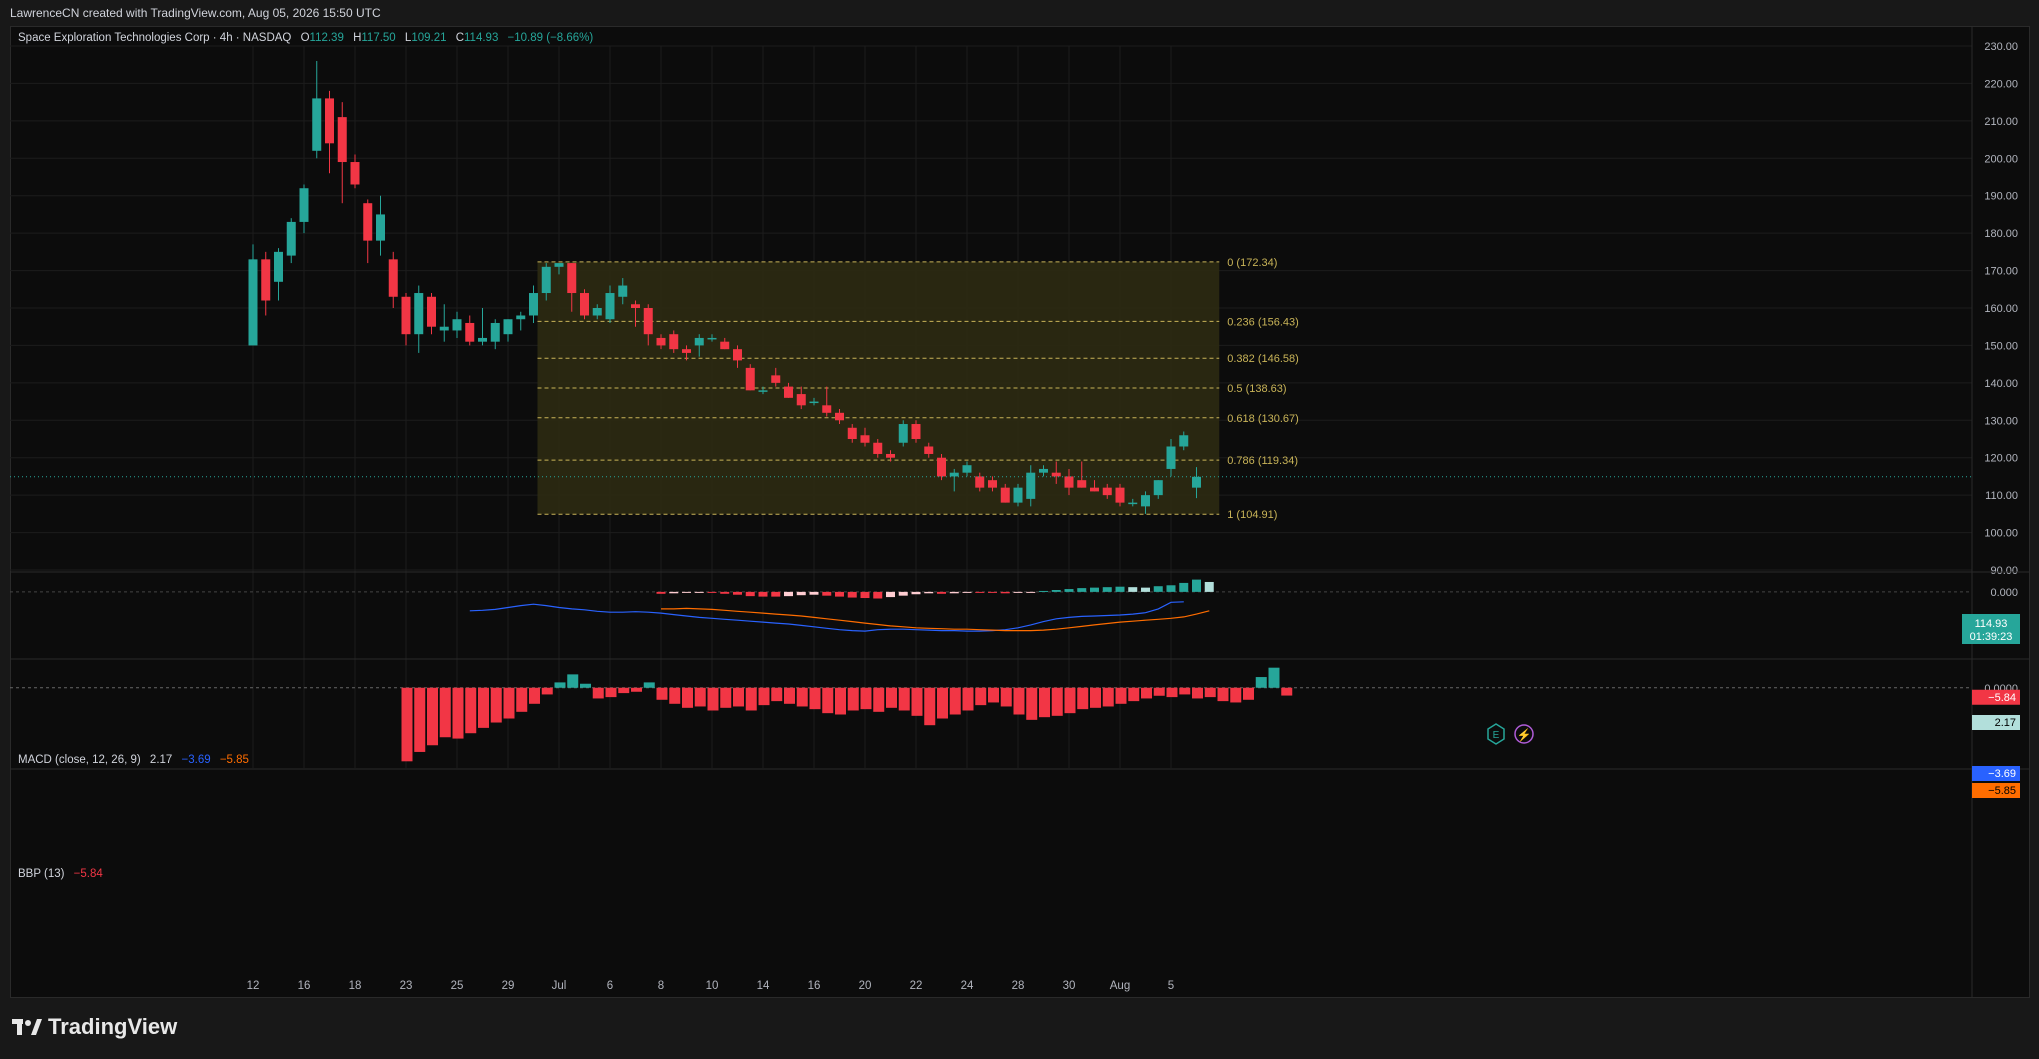  Describe the element at coordinates (41, 874) in the screenshot. I see `bbp-title: BBP (13)` at that location.